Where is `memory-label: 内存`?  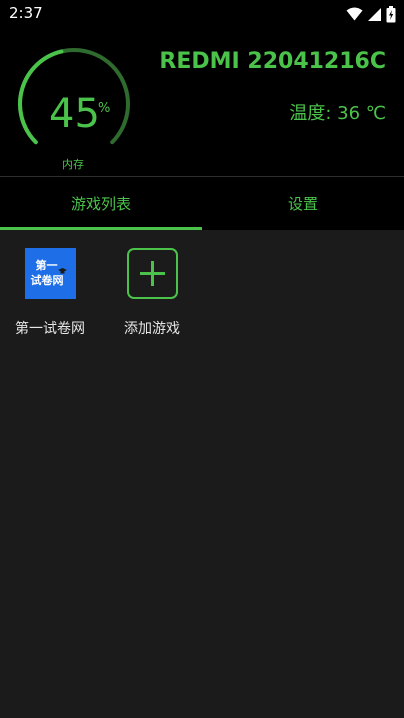 memory-label: 内存 is located at coordinates (73, 164).